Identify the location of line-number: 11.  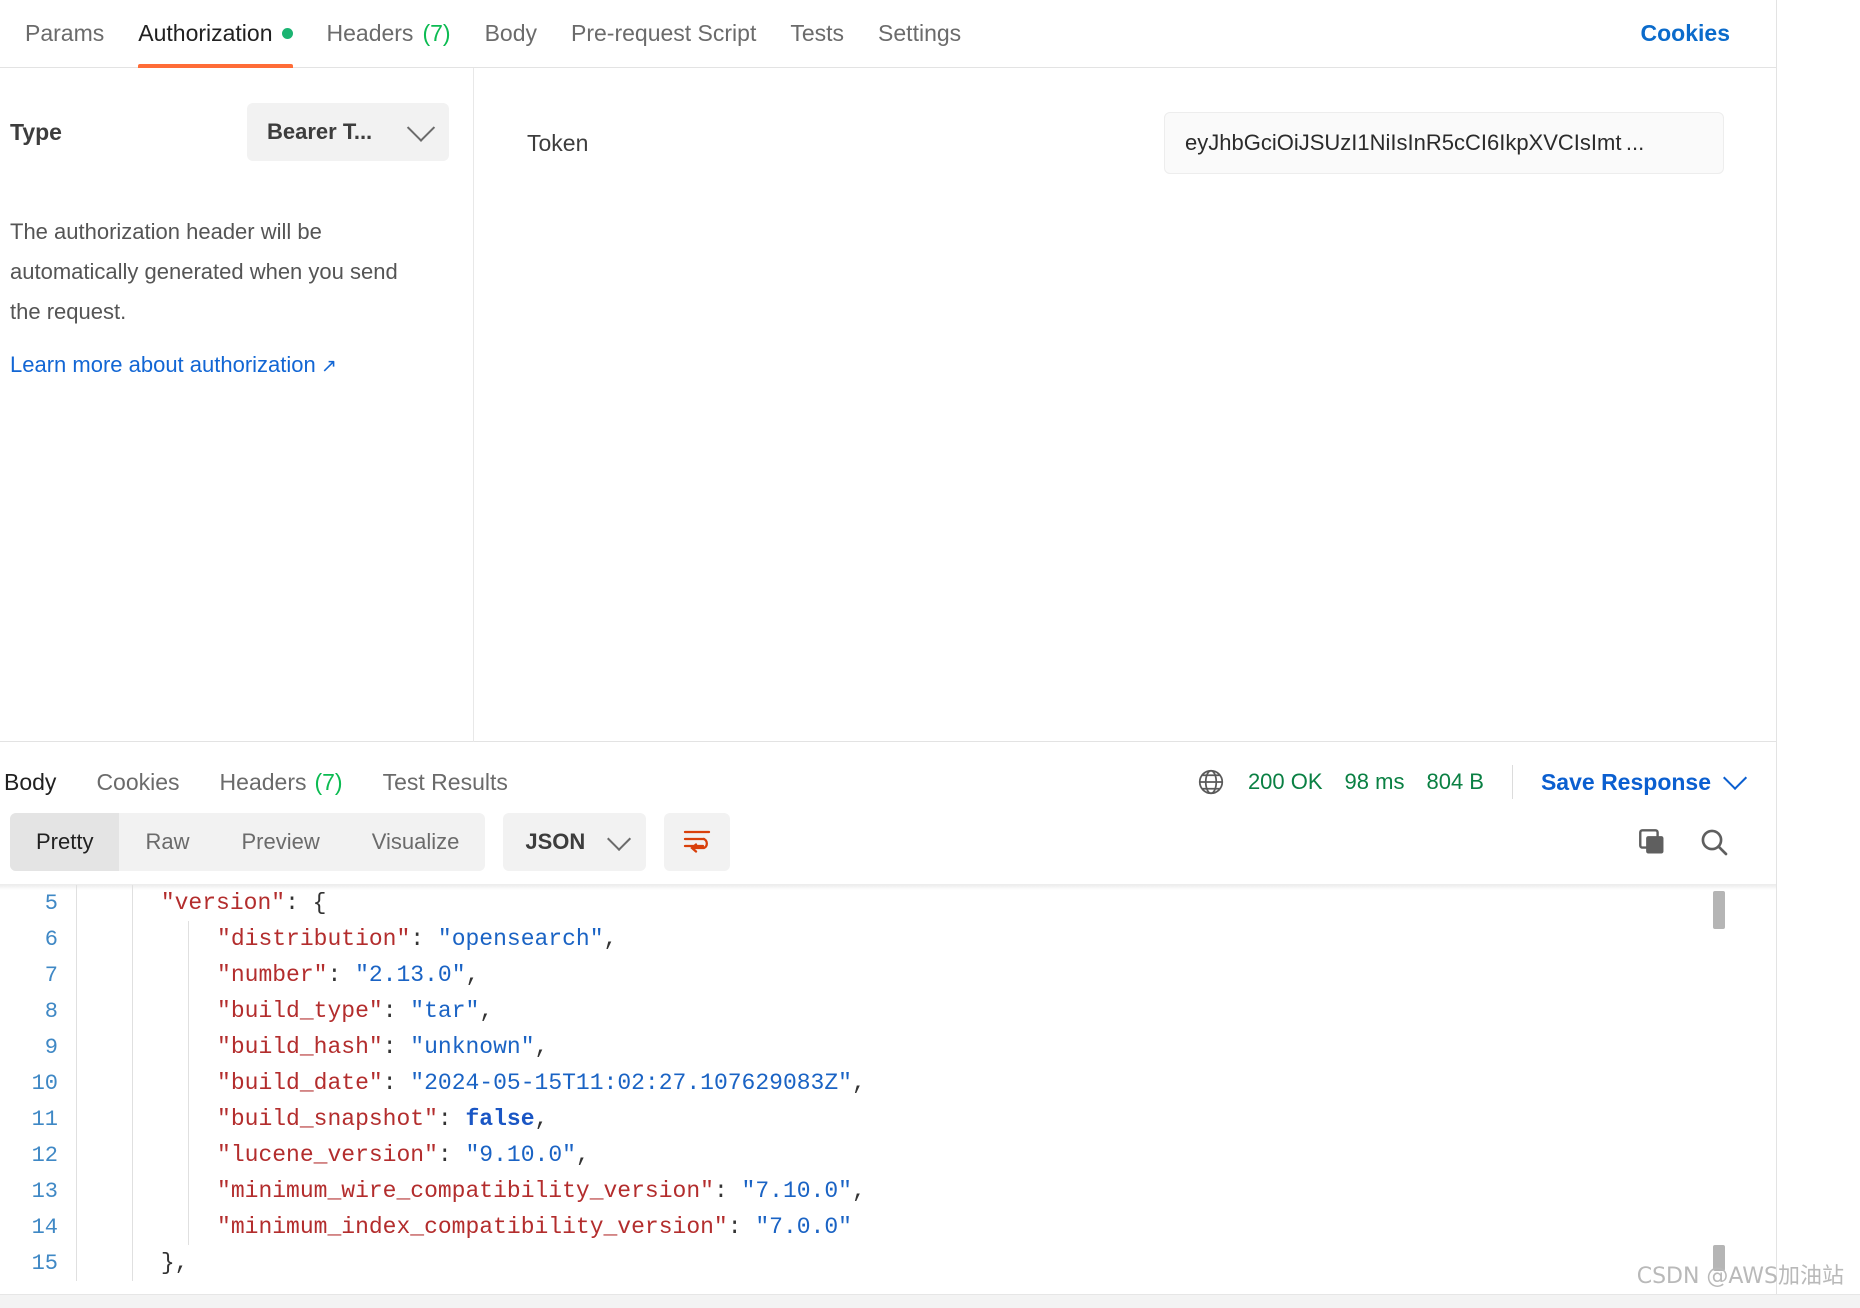
(44, 1119).